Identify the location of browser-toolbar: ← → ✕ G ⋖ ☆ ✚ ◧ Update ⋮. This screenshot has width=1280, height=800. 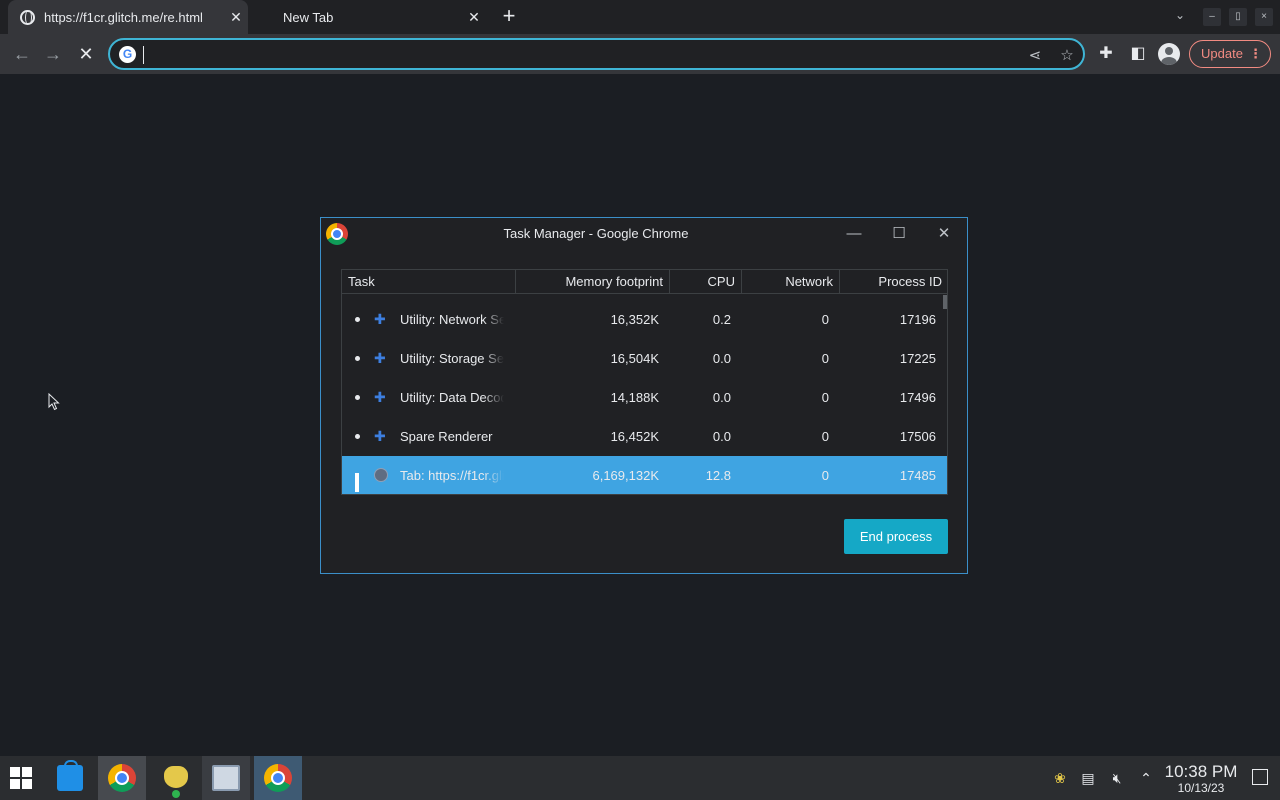
(640, 54).